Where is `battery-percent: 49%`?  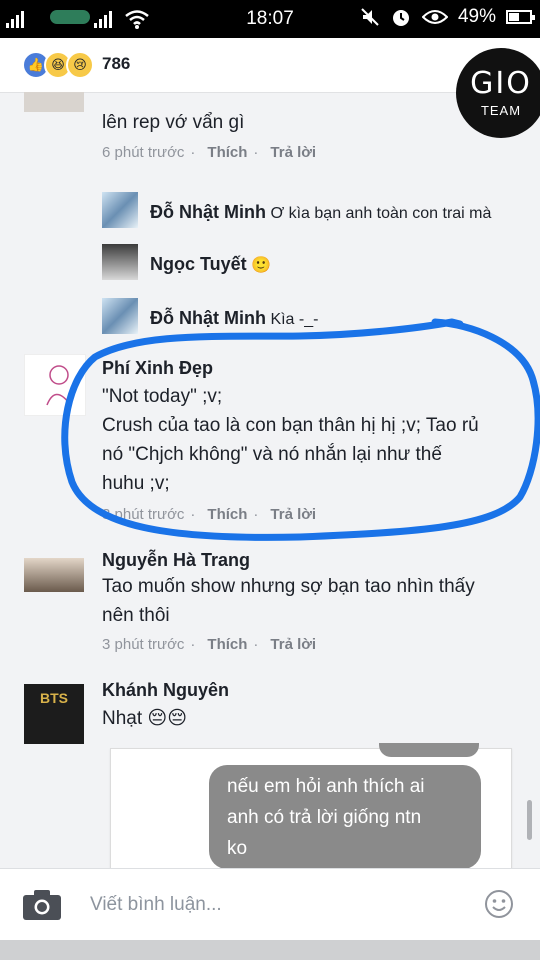
battery-percent: 49% is located at coordinates (476, 16).